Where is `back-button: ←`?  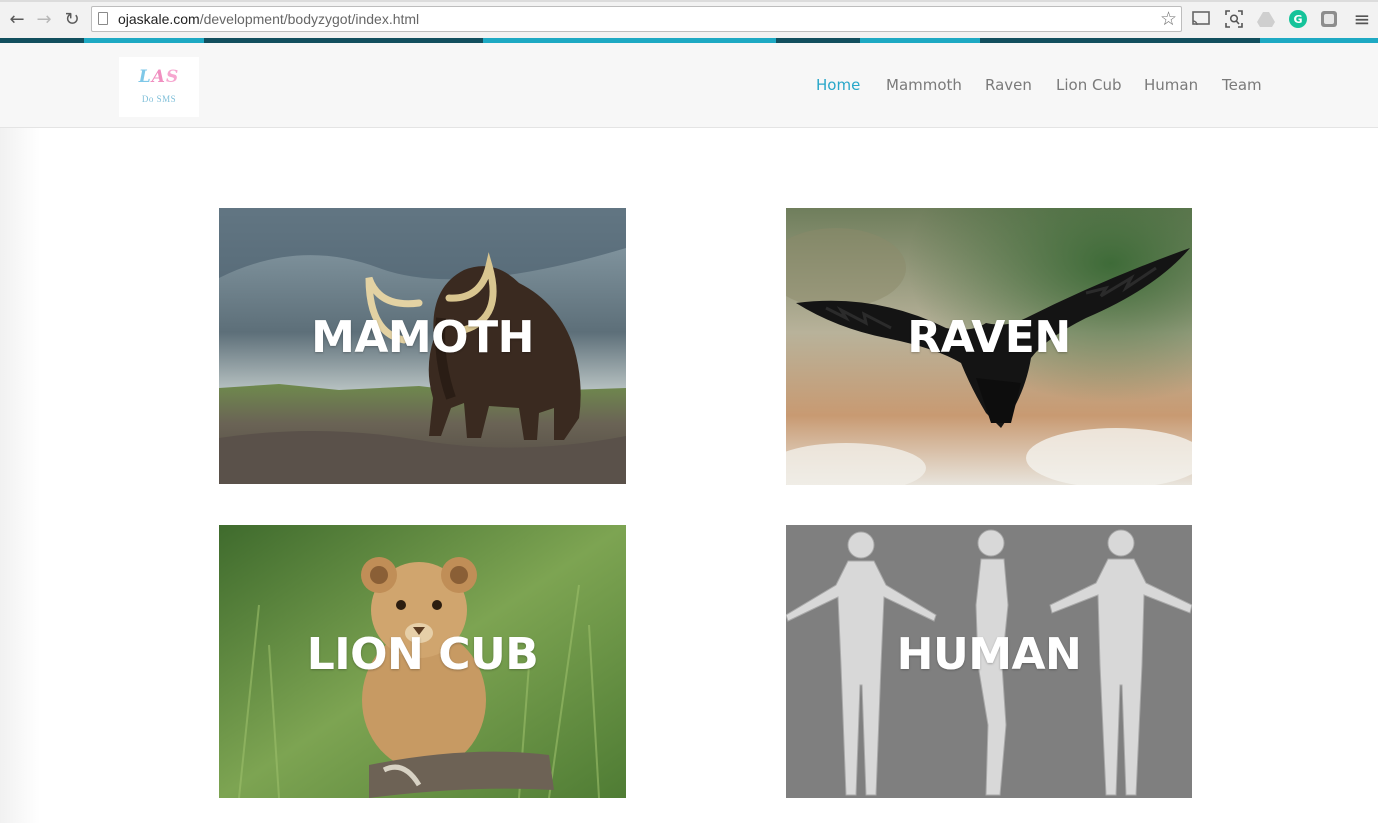
back-button: ← is located at coordinates (17, 19).